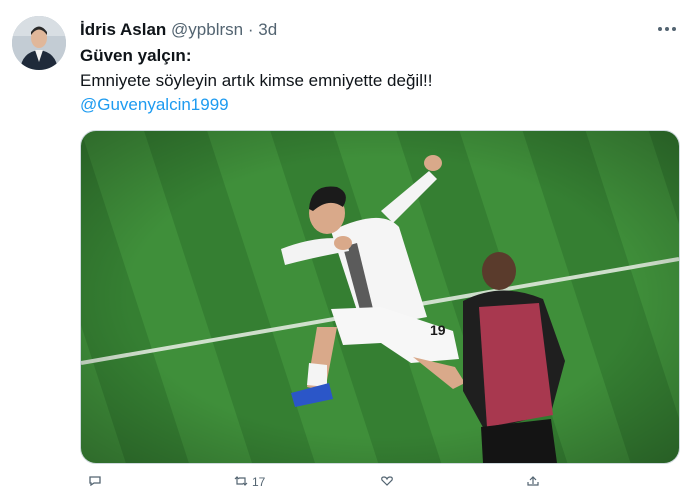 The height and width of the screenshot is (489, 700). Describe the element at coordinates (241, 481) in the screenshot. I see `retweet-icon` at that location.